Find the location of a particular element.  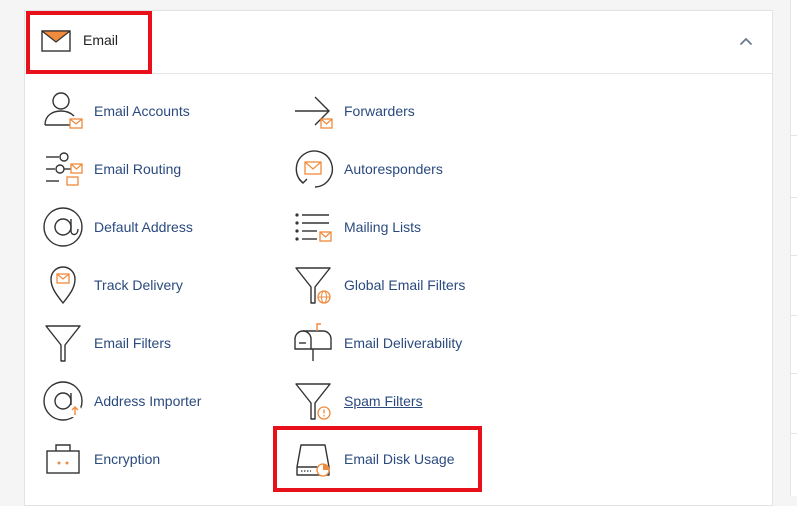

tool-label: Email Deliverability is located at coordinates (403, 343).